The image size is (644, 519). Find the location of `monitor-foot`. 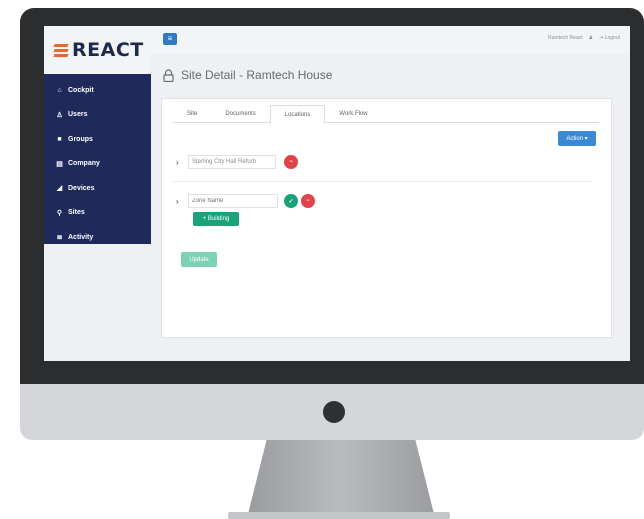

monitor-foot is located at coordinates (339, 515).